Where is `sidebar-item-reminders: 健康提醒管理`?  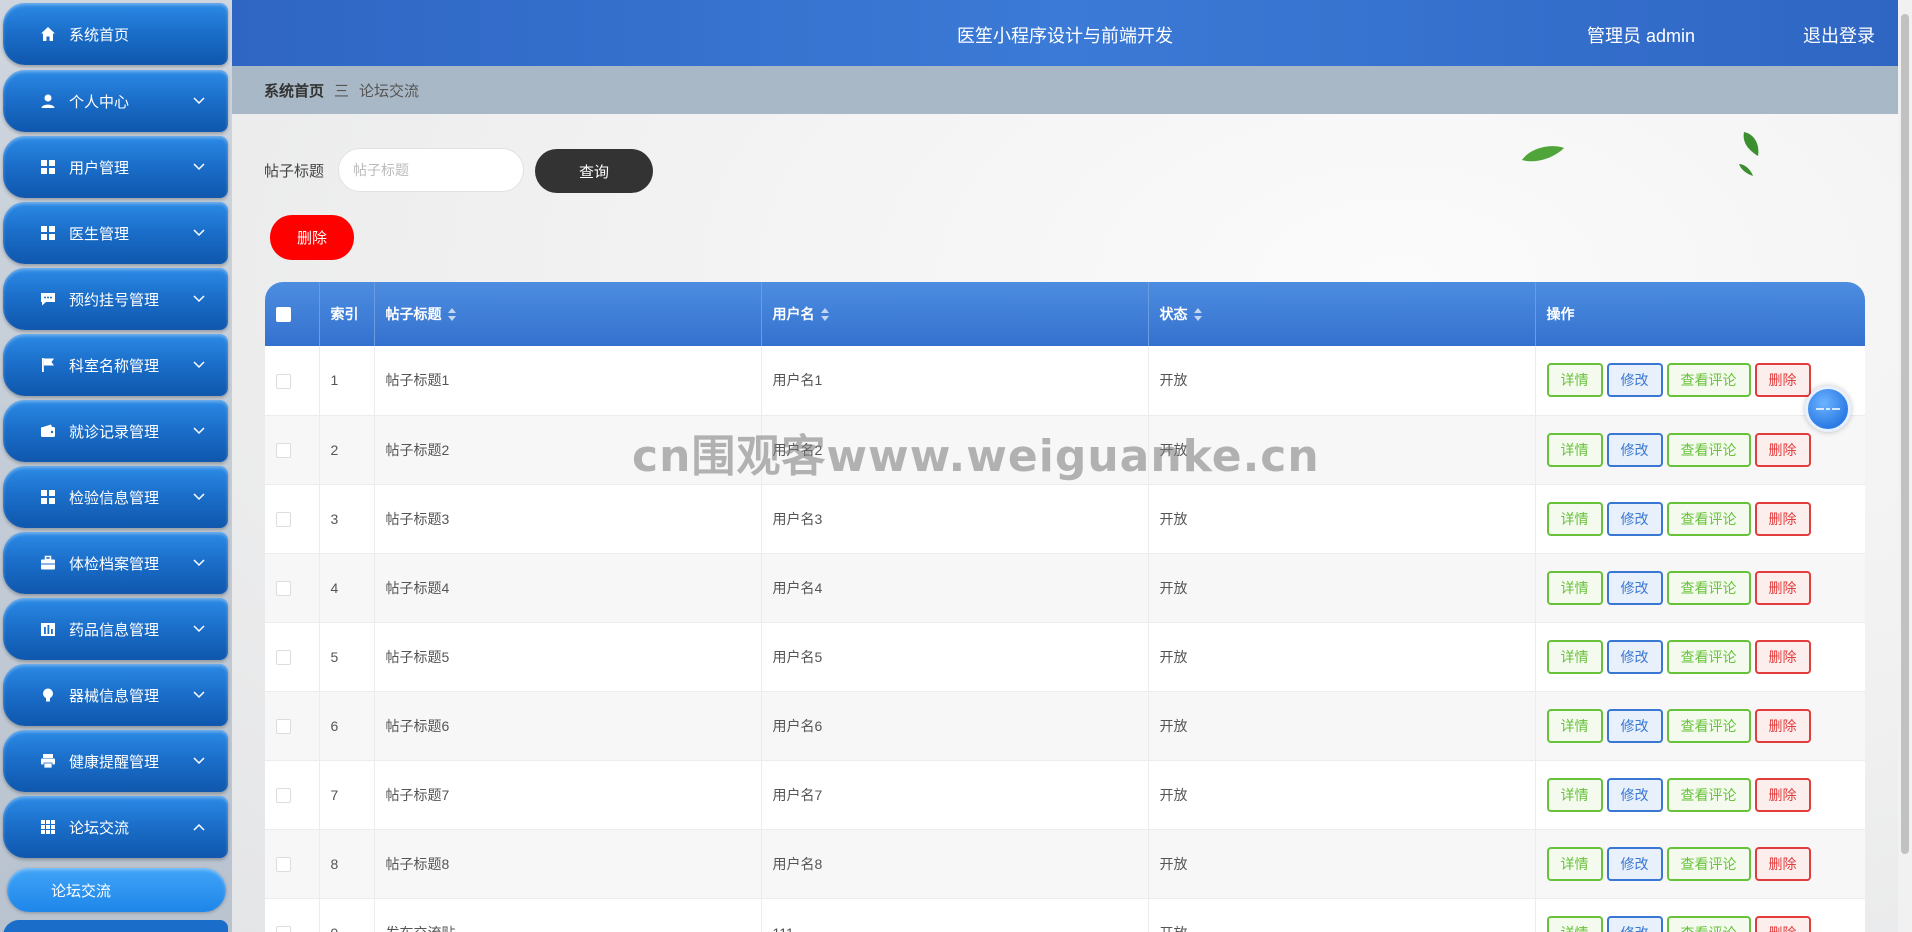
sidebar-item-reminders: 健康提醒管理 is located at coordinates (115, 761).